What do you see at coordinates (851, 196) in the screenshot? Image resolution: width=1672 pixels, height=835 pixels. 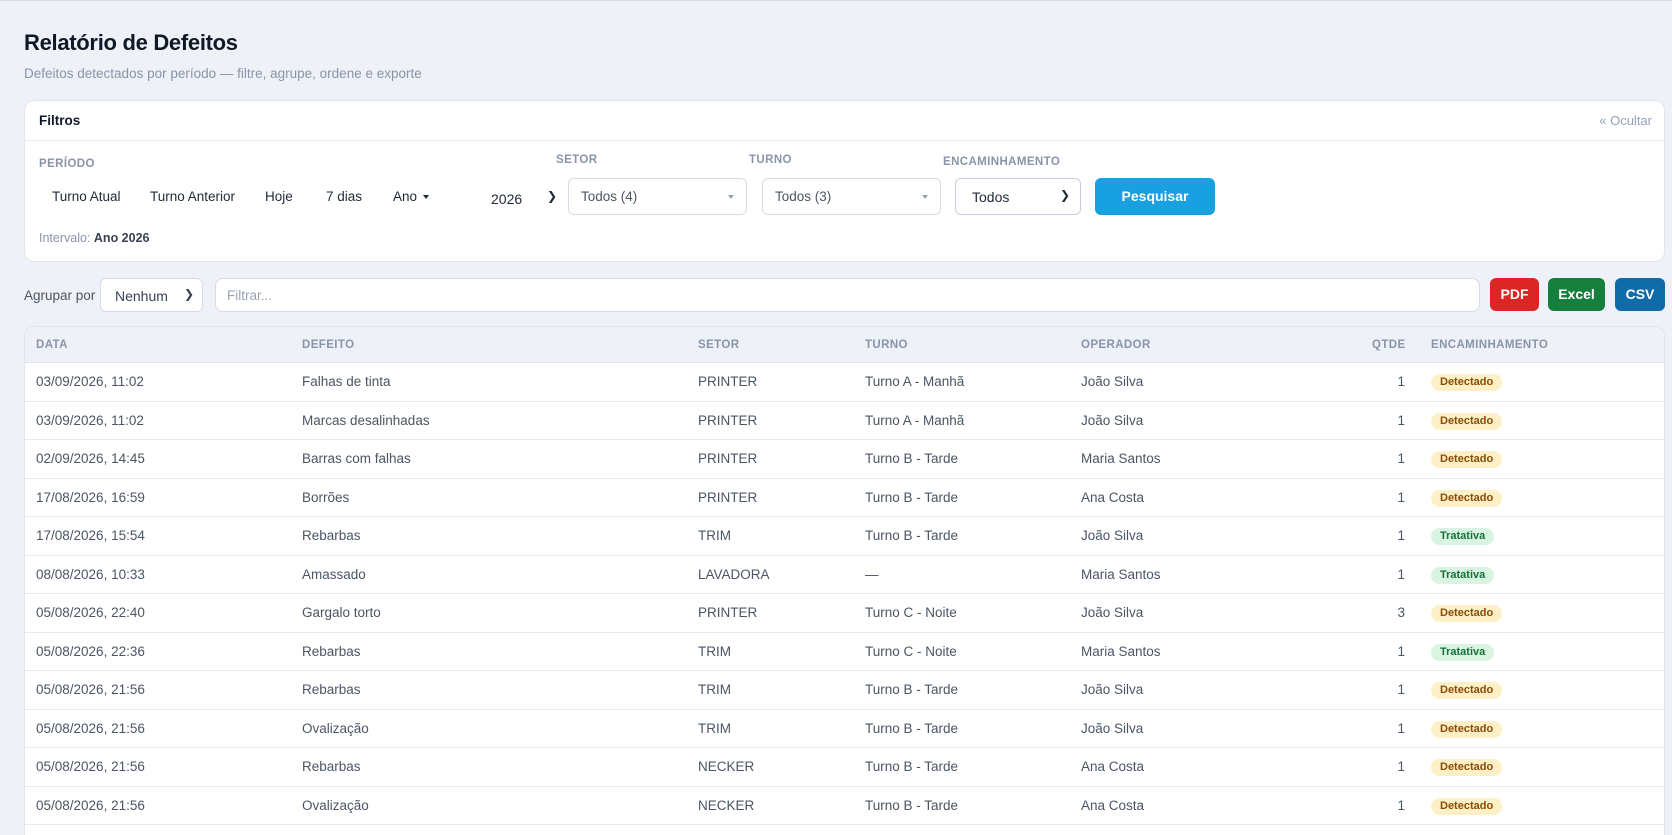 I see `turno-select: Todos (3)` at bounding box center [851, 196].